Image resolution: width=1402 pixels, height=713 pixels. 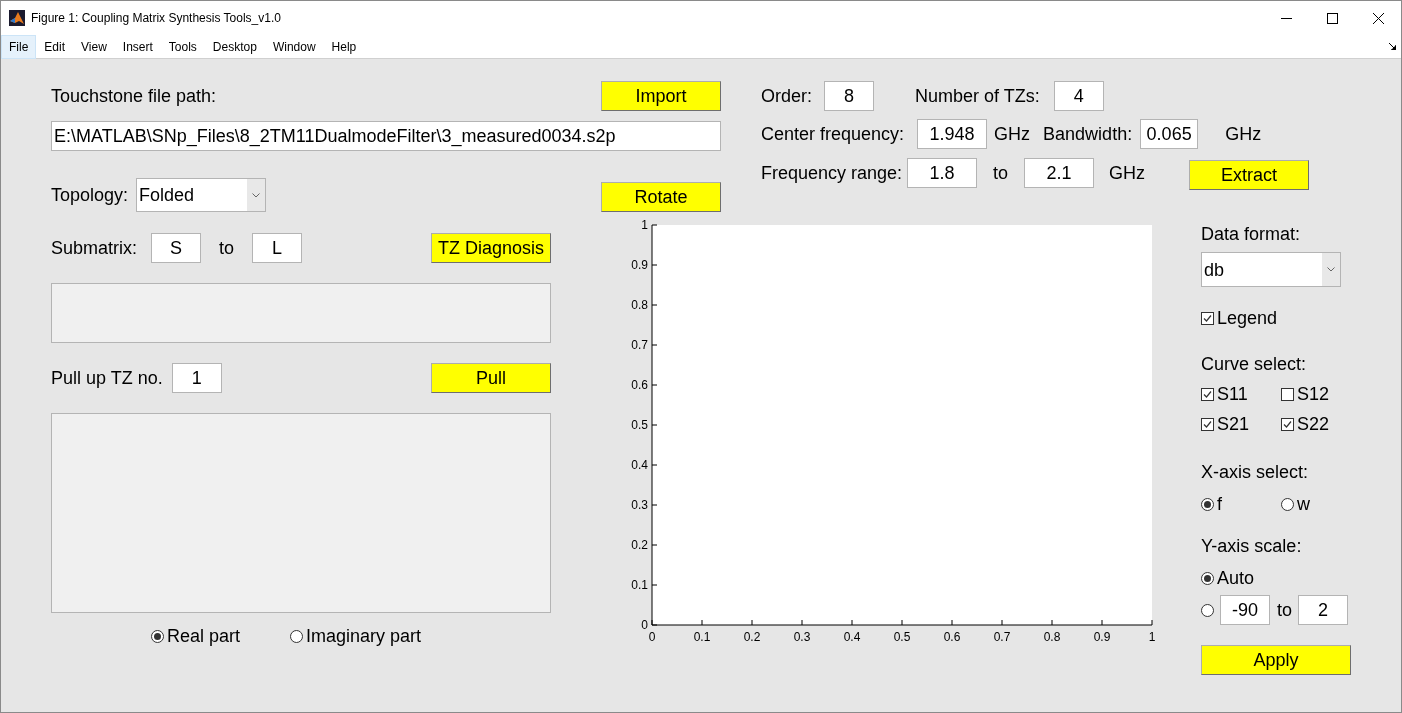 I want to click on x-tick-label: 0.1, so click(x=702, y=637).